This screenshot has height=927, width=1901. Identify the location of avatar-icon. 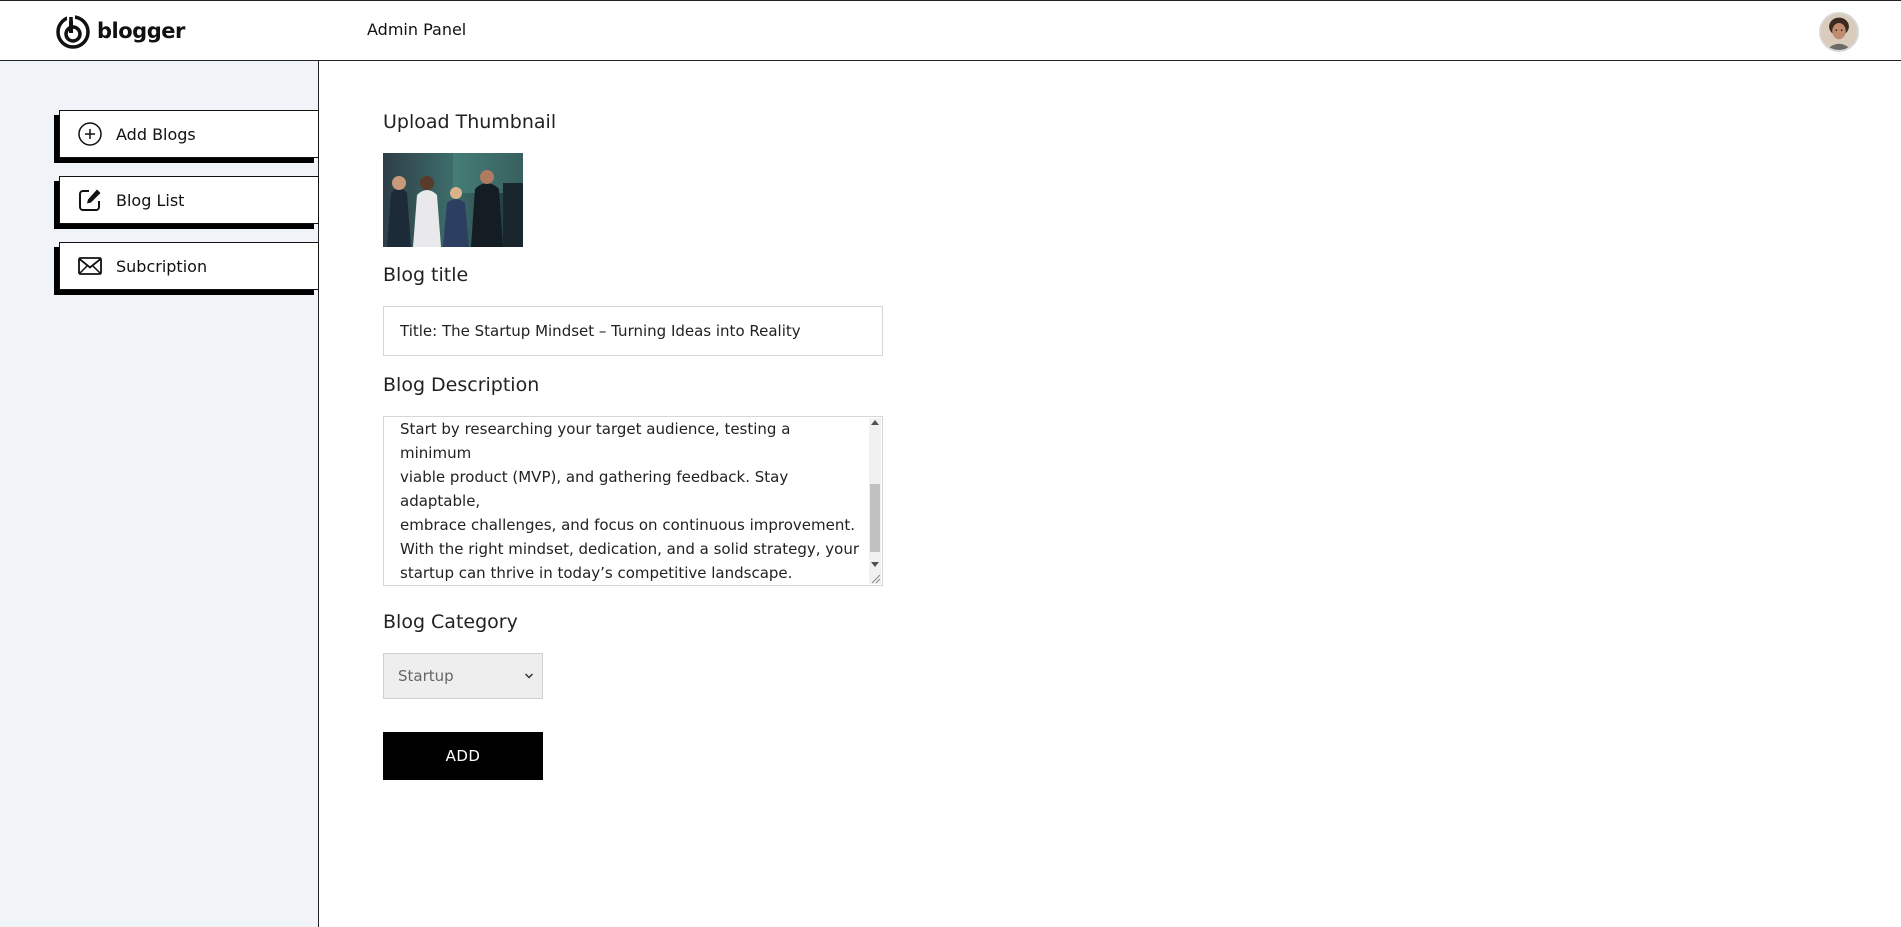
(1839, 32).